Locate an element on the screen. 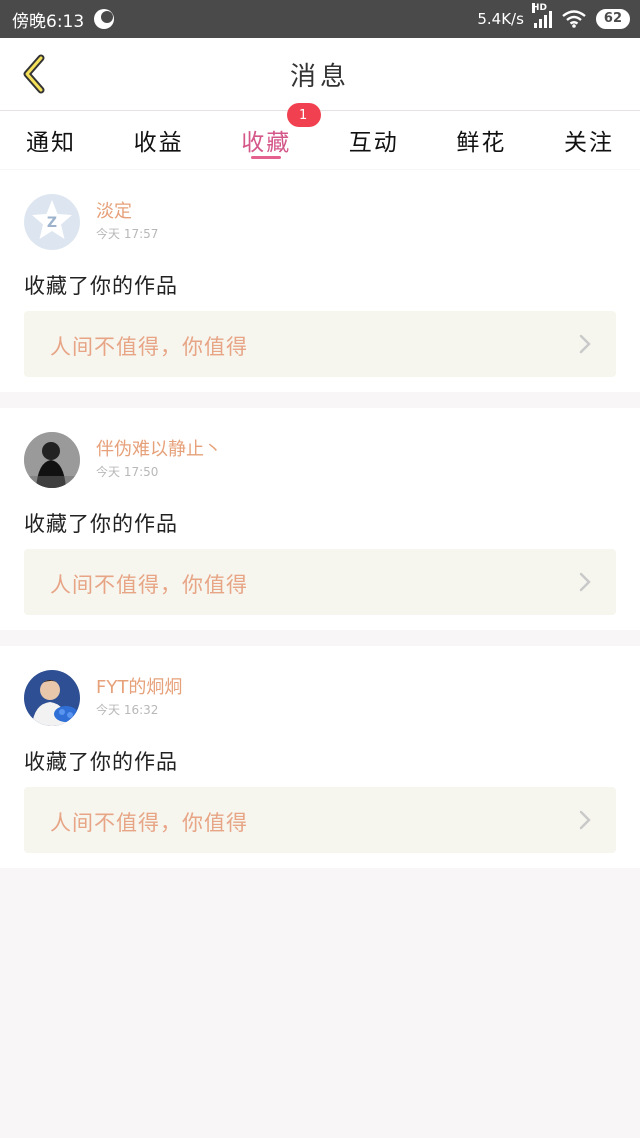 The height and width of the screenshot is (1138, 640). tab-label: 鲜花 is located at coordinates (481, 143).